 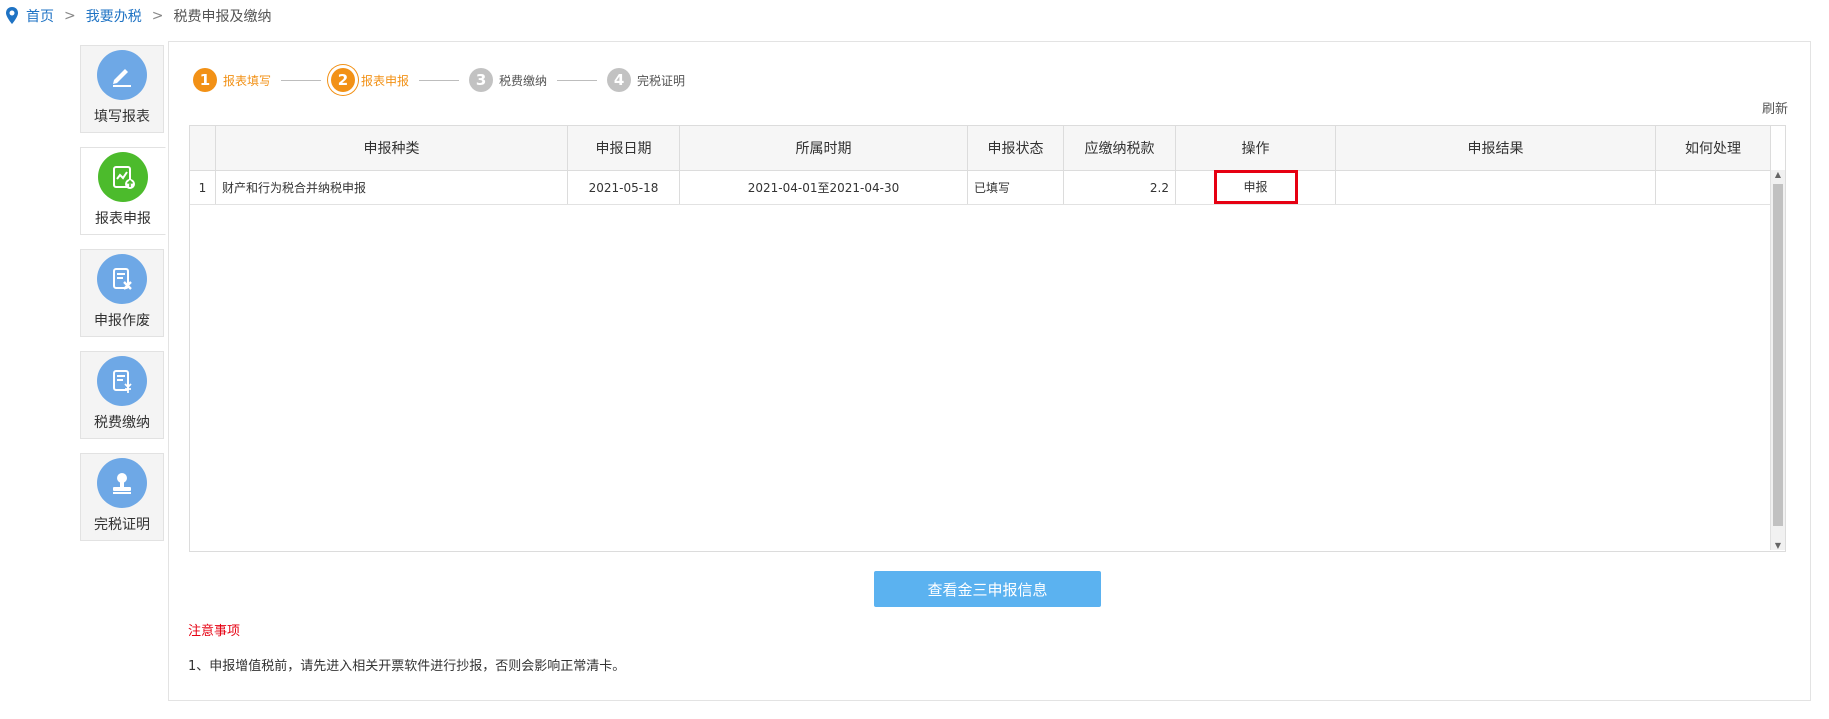 What do you see at coordinates (123, 219) in the screenshot?
I see `sidebar-item-label: 报表申报` at bounding box center [123, 219].